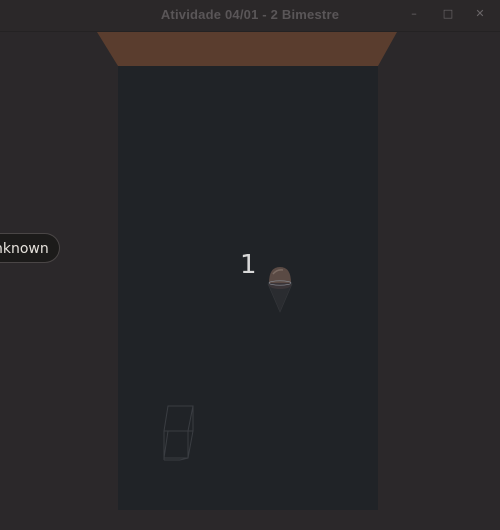 The image size is (500, 530). I want to click on maximize-button: □, so click(448, 14).